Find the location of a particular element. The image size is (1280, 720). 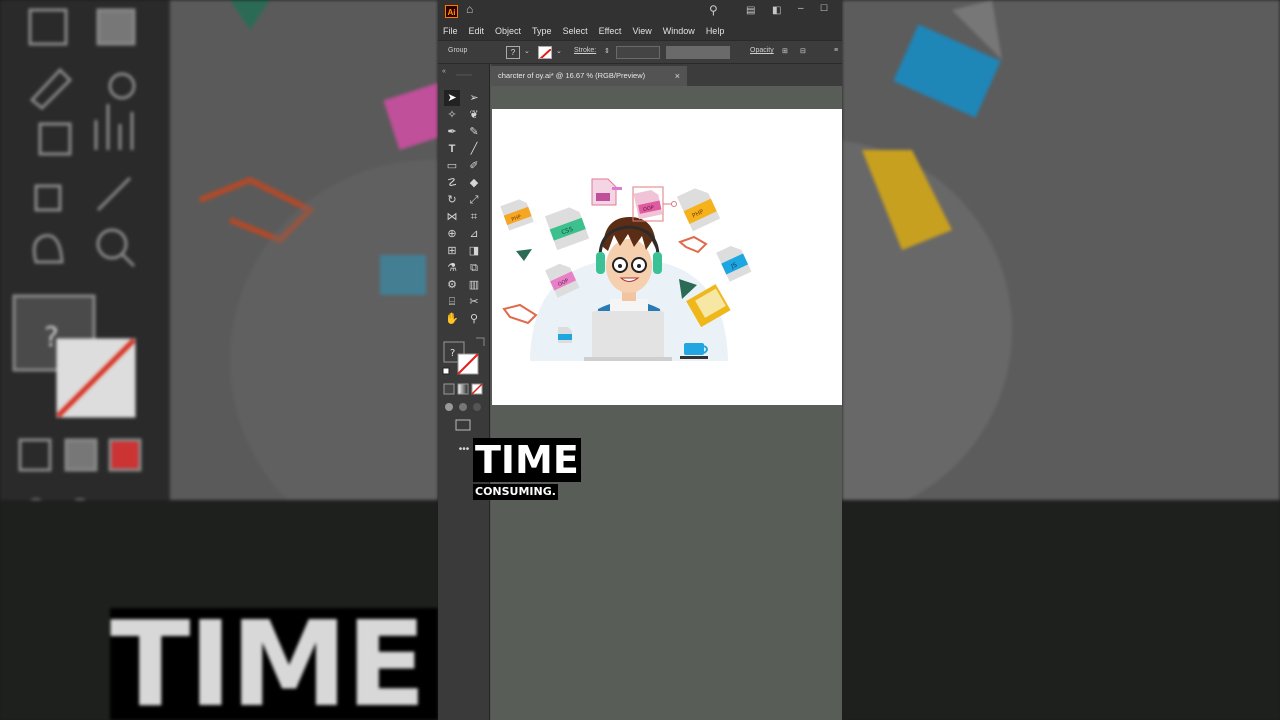

magic-wand-tool-icon: ✧ is located at coordinates (452, 115).